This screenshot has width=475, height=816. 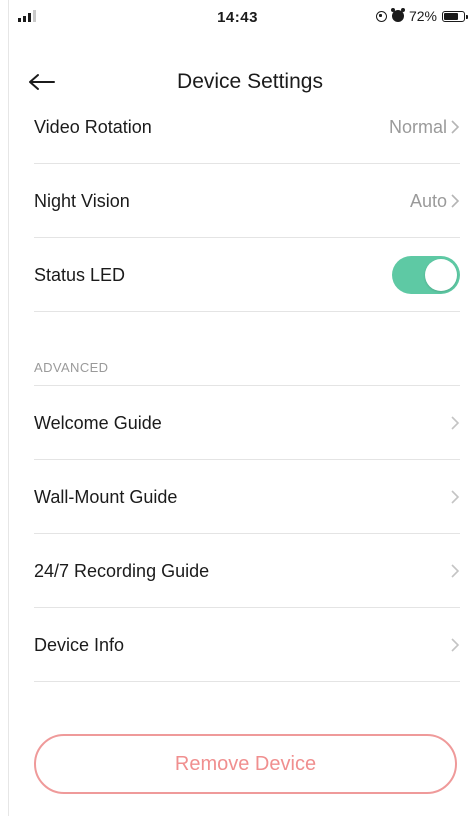 I want to click on device-info-label: Device Info, so click(x=79, y=644).